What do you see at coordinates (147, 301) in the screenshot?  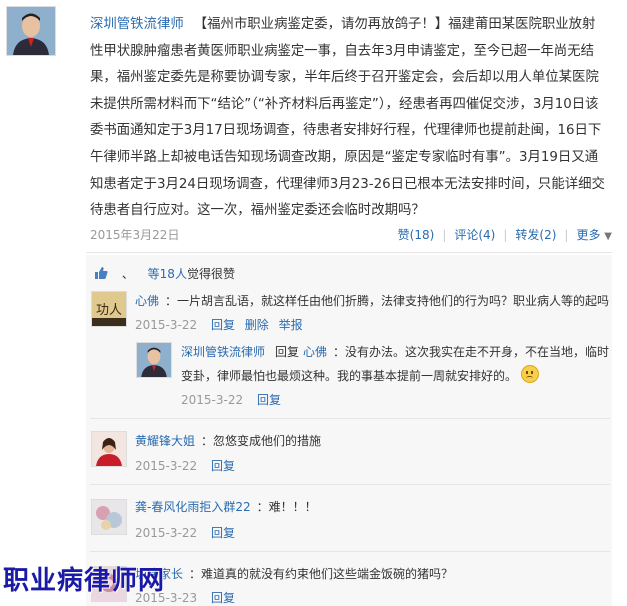 I see `comment-author-link: 心佛` at bounding box center [147, 301].